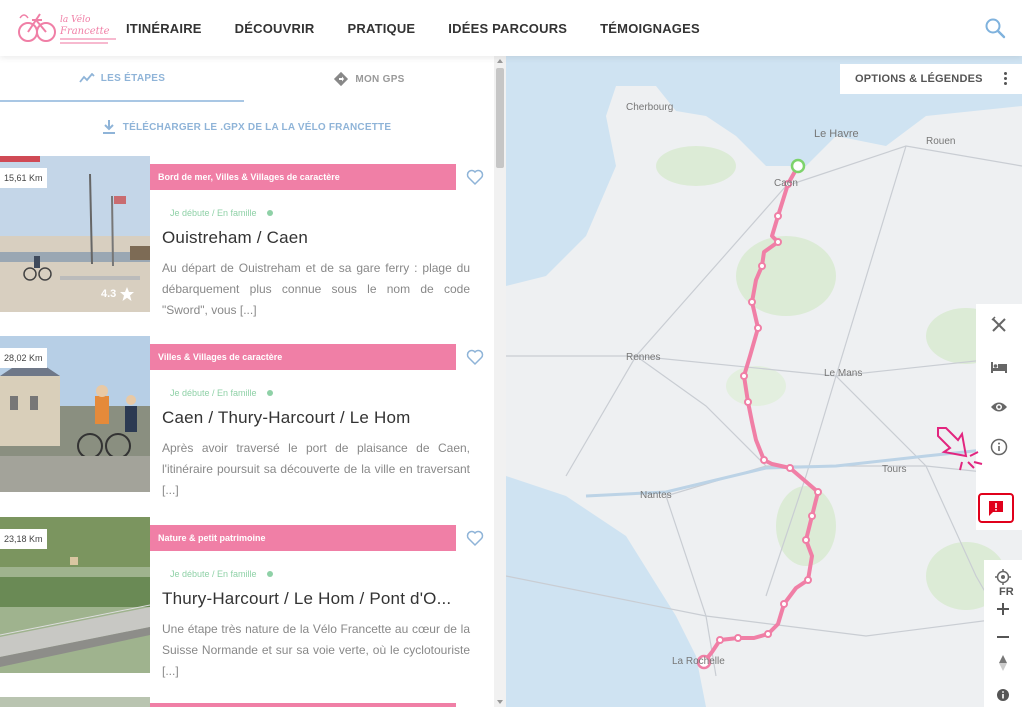 This screenshot has width=1022, height=707. I want to click on eye-icon, so click(999, 407).